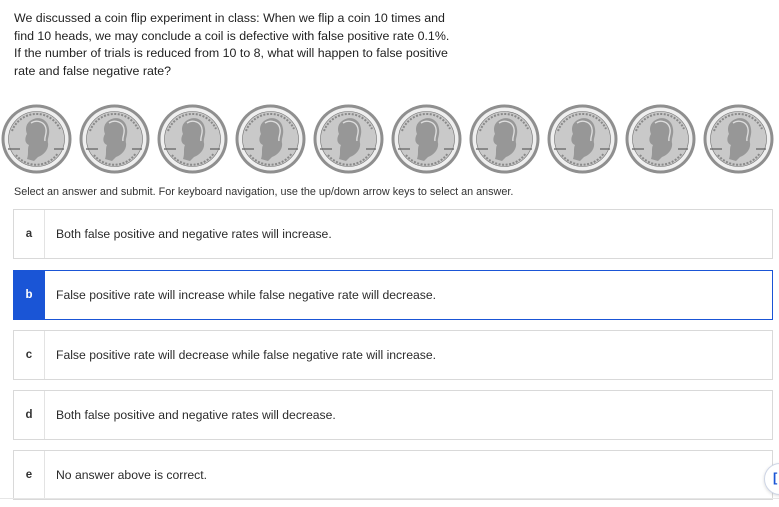 Image resolution: width=779 pixels, height=507 pixels. I want to click on answer-option-e: e No answer above is correct., so click(393, 475).